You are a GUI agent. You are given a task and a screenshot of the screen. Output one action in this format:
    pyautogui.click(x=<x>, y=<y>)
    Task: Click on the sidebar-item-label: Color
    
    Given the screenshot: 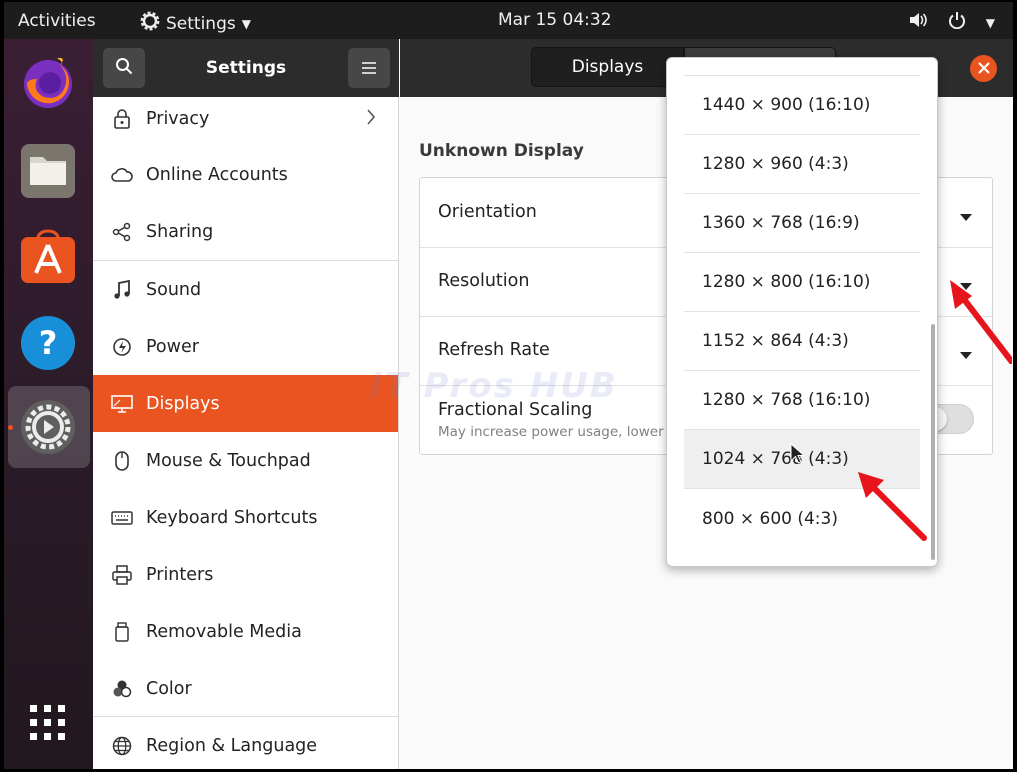 What is the action you would take?
    pyautogui.click(x=169, y=688)
    